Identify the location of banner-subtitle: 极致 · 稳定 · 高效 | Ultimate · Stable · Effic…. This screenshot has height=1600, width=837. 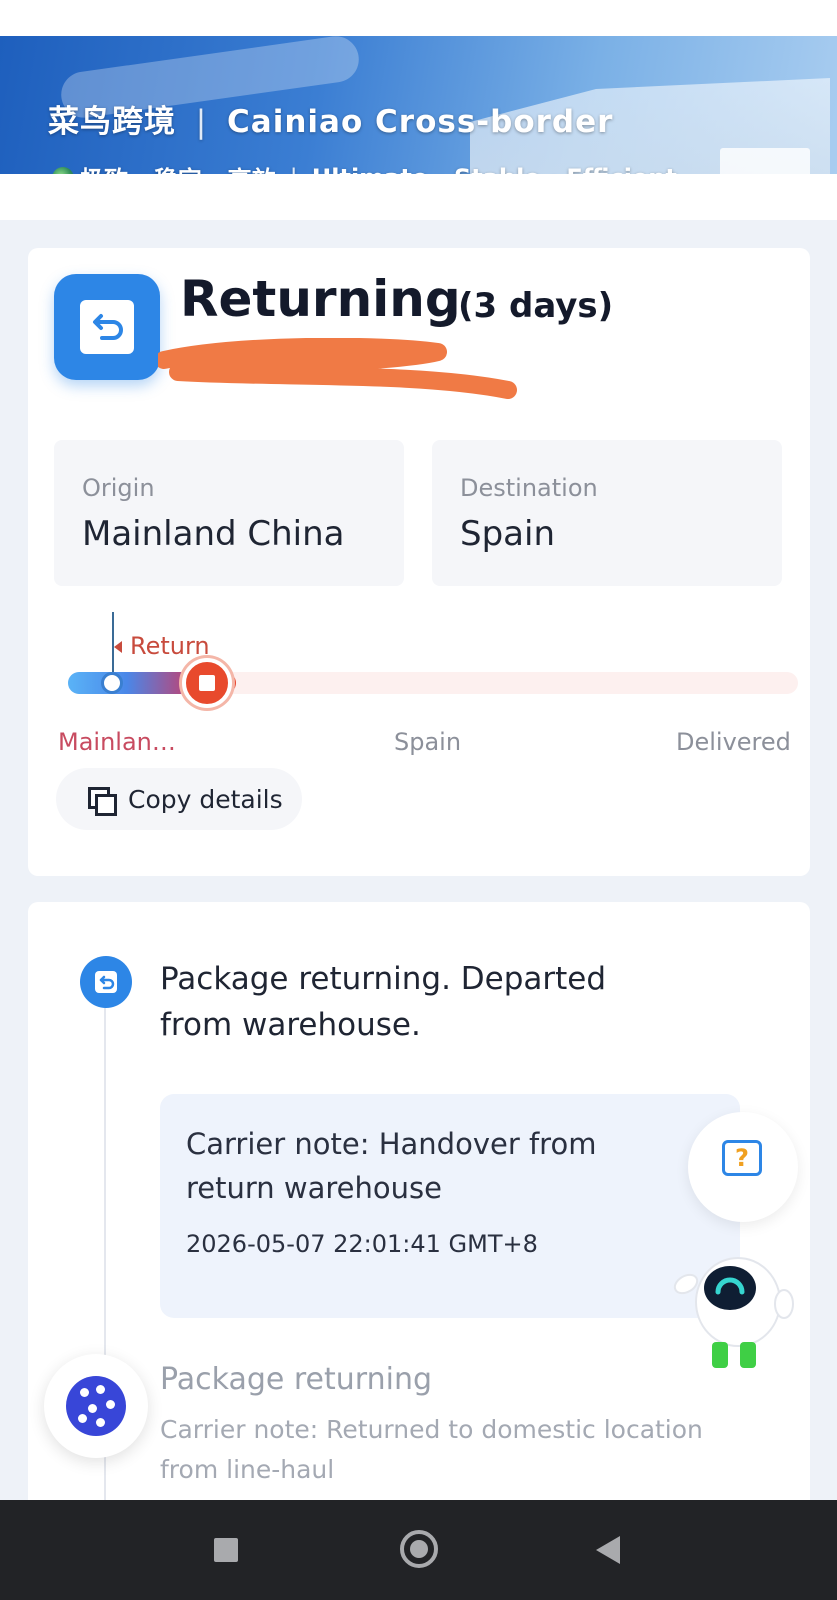
(364, 167).